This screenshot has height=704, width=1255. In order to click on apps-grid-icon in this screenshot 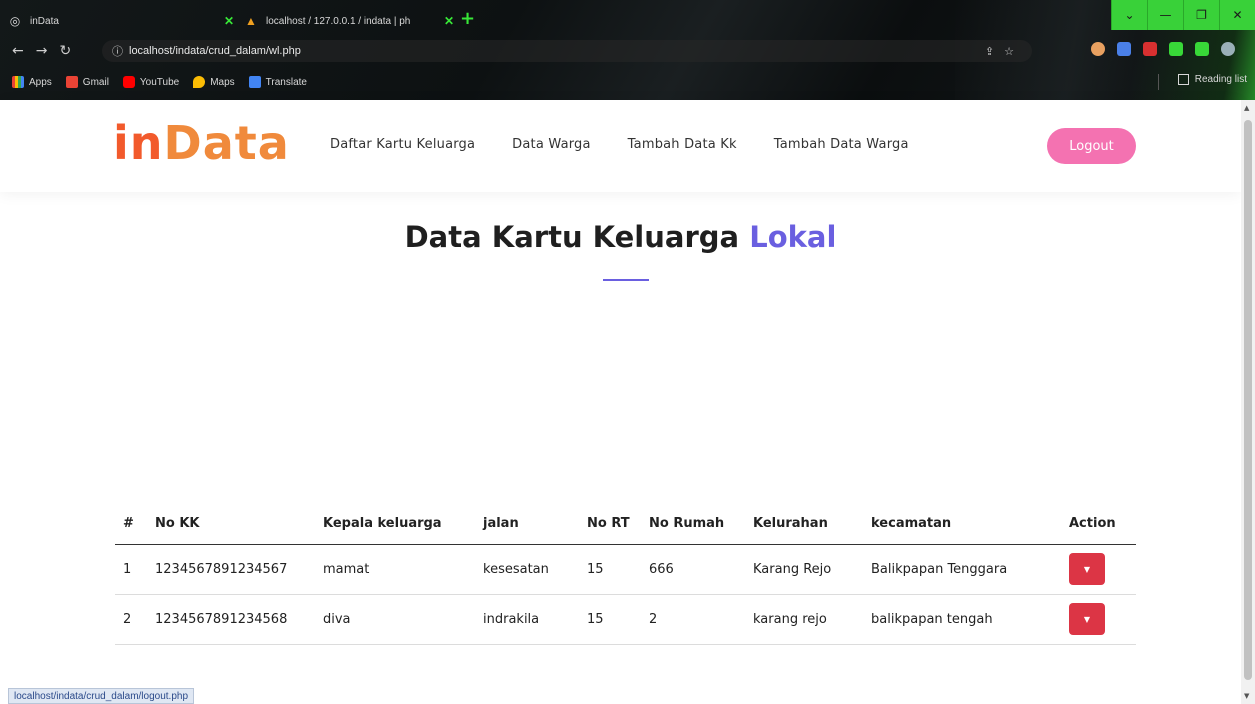, I will do `click(18, 82)`.